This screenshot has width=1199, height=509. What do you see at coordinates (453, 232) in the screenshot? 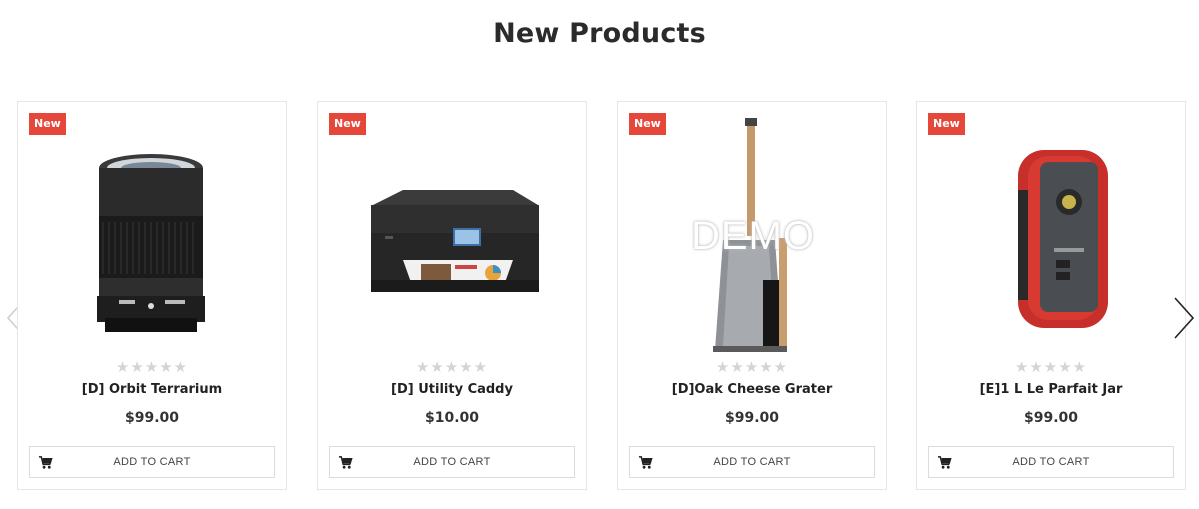
I see `printer-image` at bounding box center [453, 232].